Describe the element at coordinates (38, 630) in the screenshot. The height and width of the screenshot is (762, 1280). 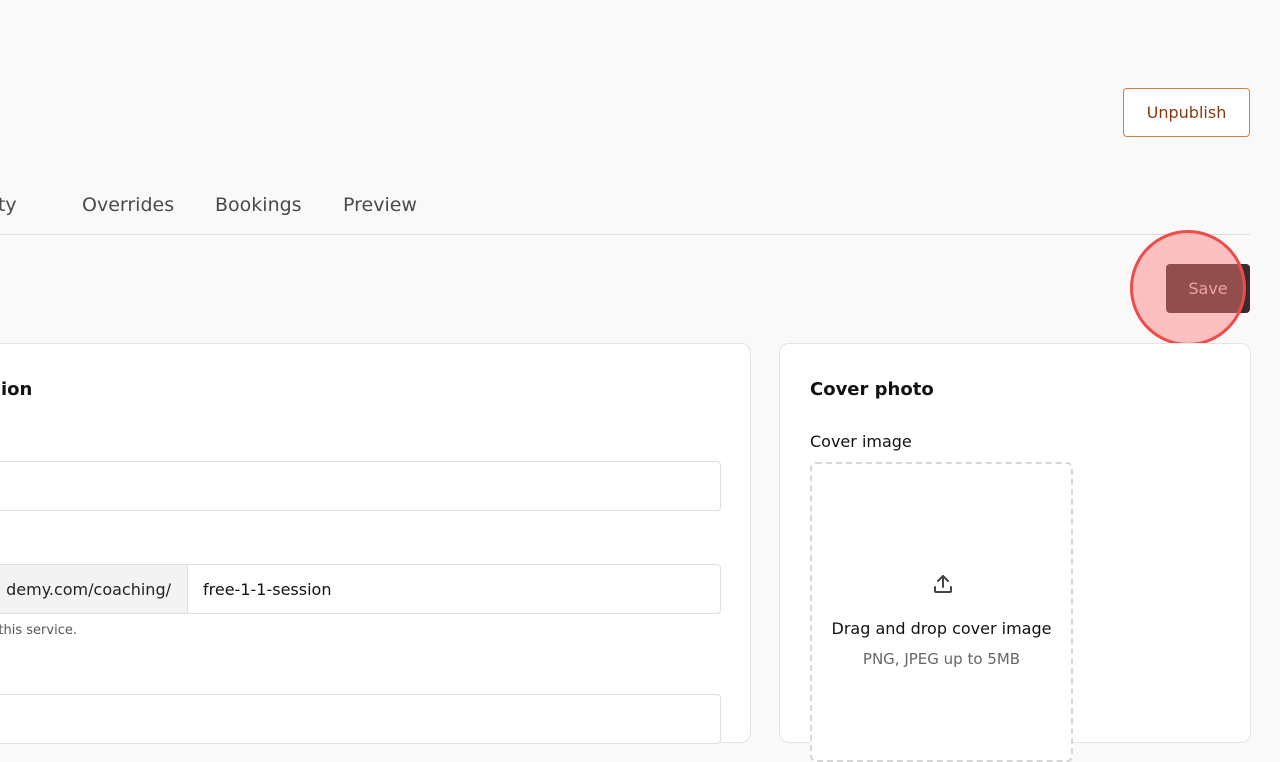
I see `url-help-text: or this service.` at that location.